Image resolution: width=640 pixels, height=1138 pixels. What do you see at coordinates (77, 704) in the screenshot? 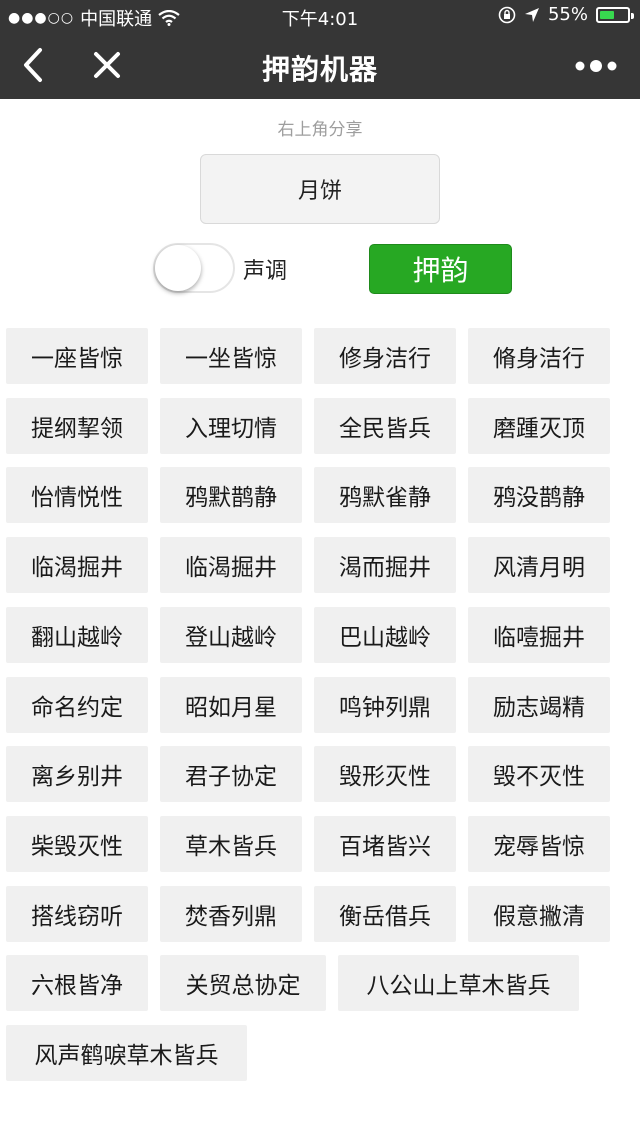
I see `result-chip: 命名约定` at bounding box center [77, 704].